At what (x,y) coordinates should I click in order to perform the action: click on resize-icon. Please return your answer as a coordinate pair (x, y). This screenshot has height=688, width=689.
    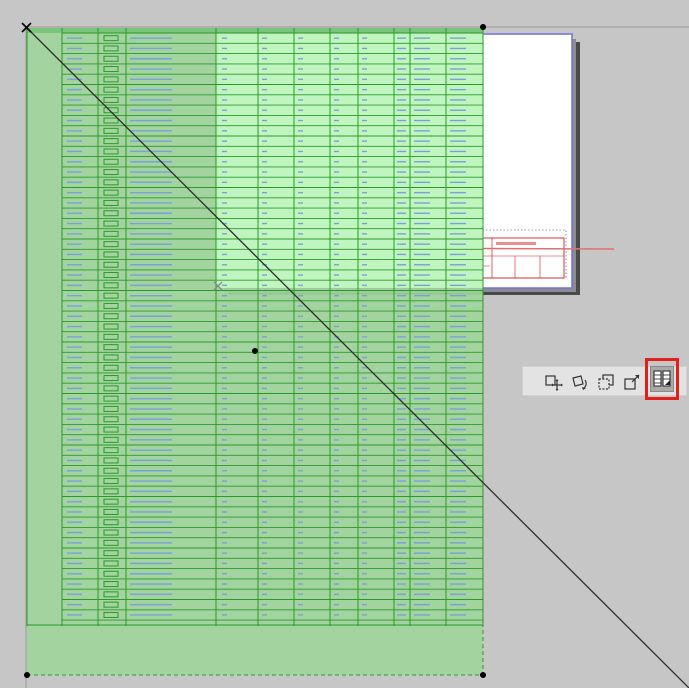
    Looking at the image, I should click on (632, 382).